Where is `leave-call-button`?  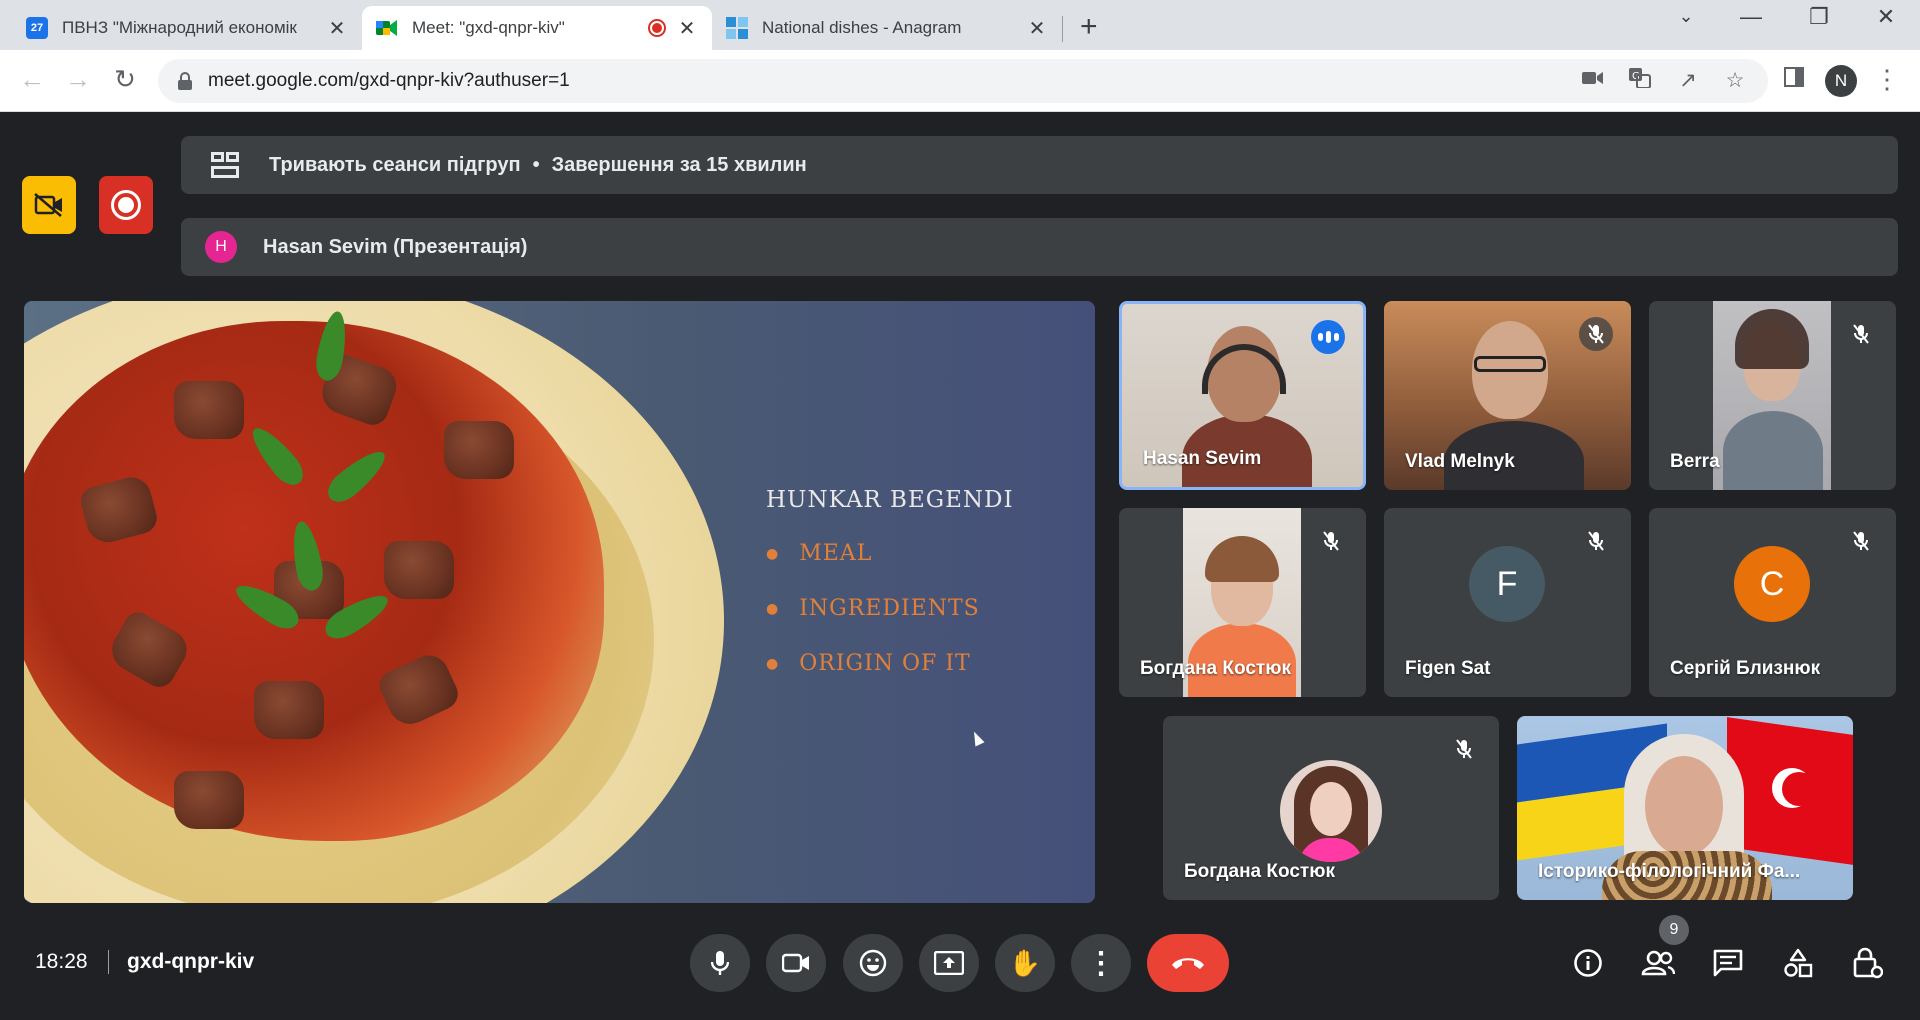 leave-call-button is located at coordinates (1188, 963).